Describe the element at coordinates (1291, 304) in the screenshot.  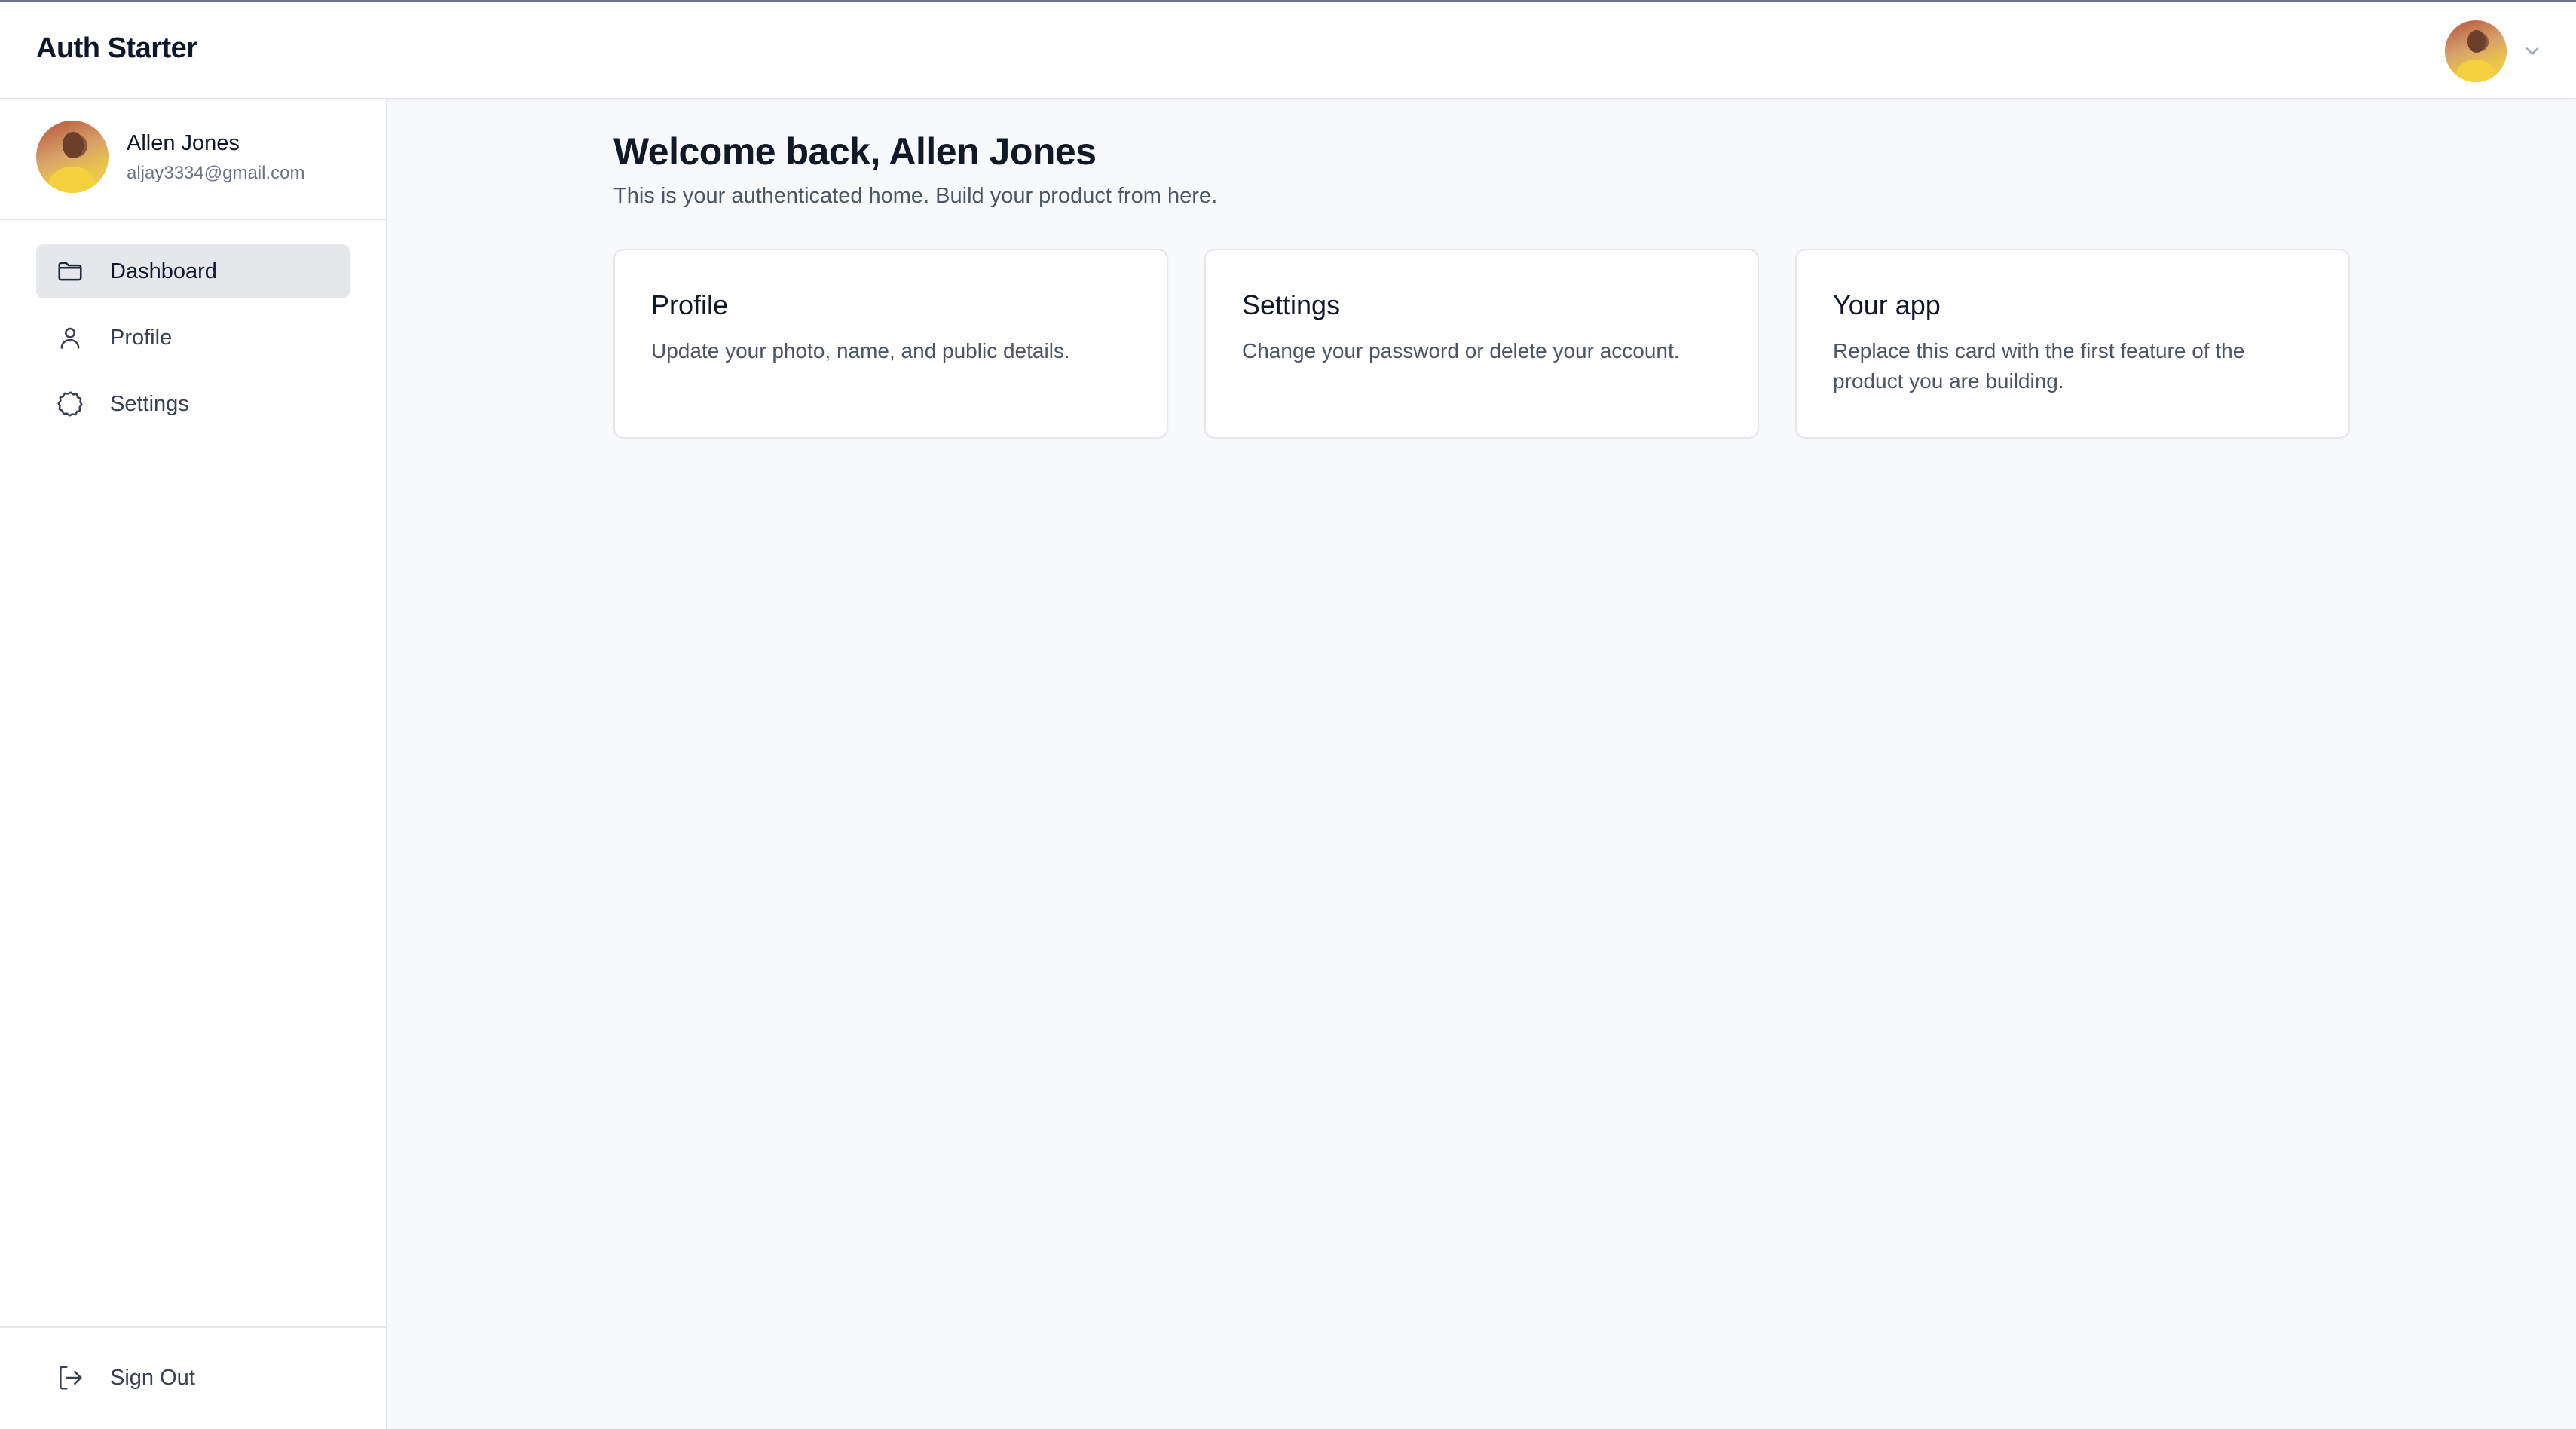
I see `card-title: Settings` at that location.